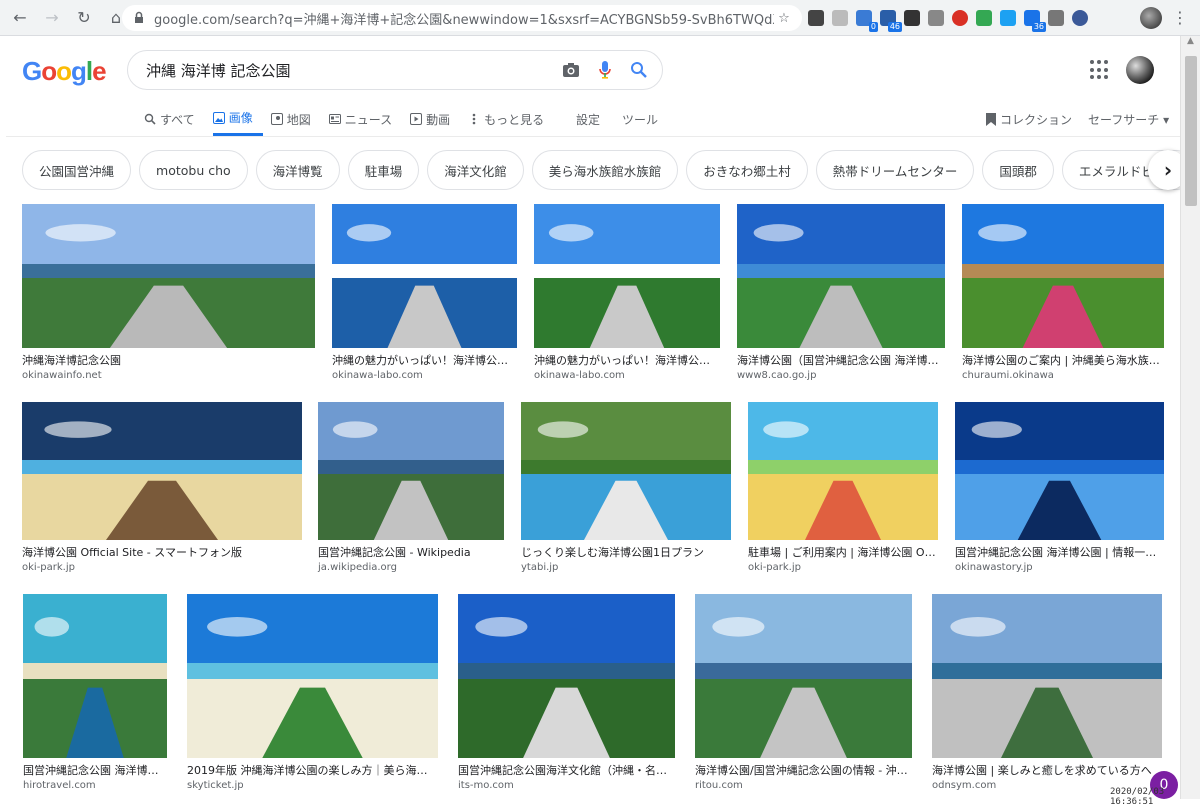  Describe the element at coordinates (747, 170) in the screenshot. I see `related-search-chip: おきなわ郷土村` at that location.